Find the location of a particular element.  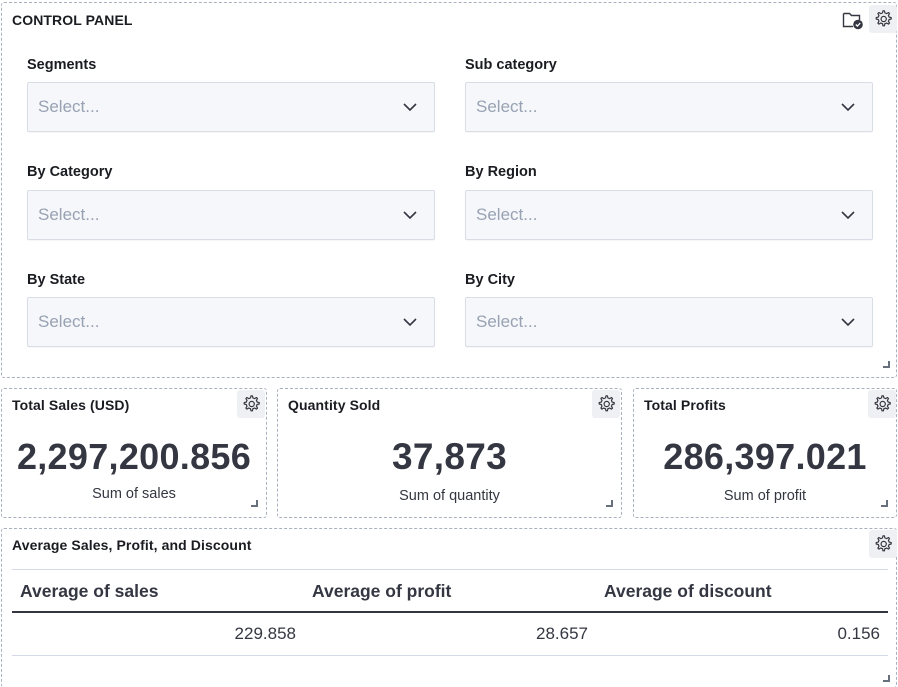

by-category-label: By Category is located at coordinates (70, 172).